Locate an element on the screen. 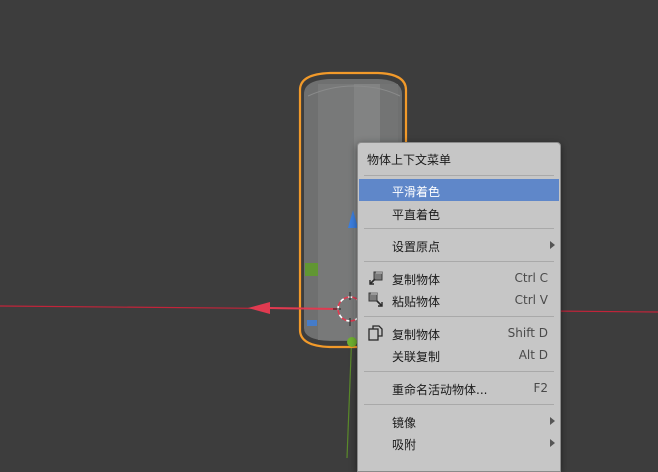 Image resolution: width=658 pixels, height=472 pixels. copy-buffer-icon is located at coordinates (376, 278).